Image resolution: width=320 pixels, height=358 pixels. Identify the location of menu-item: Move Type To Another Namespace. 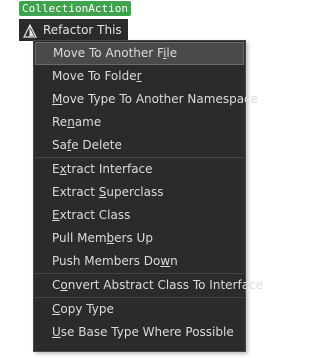
(146, 99).